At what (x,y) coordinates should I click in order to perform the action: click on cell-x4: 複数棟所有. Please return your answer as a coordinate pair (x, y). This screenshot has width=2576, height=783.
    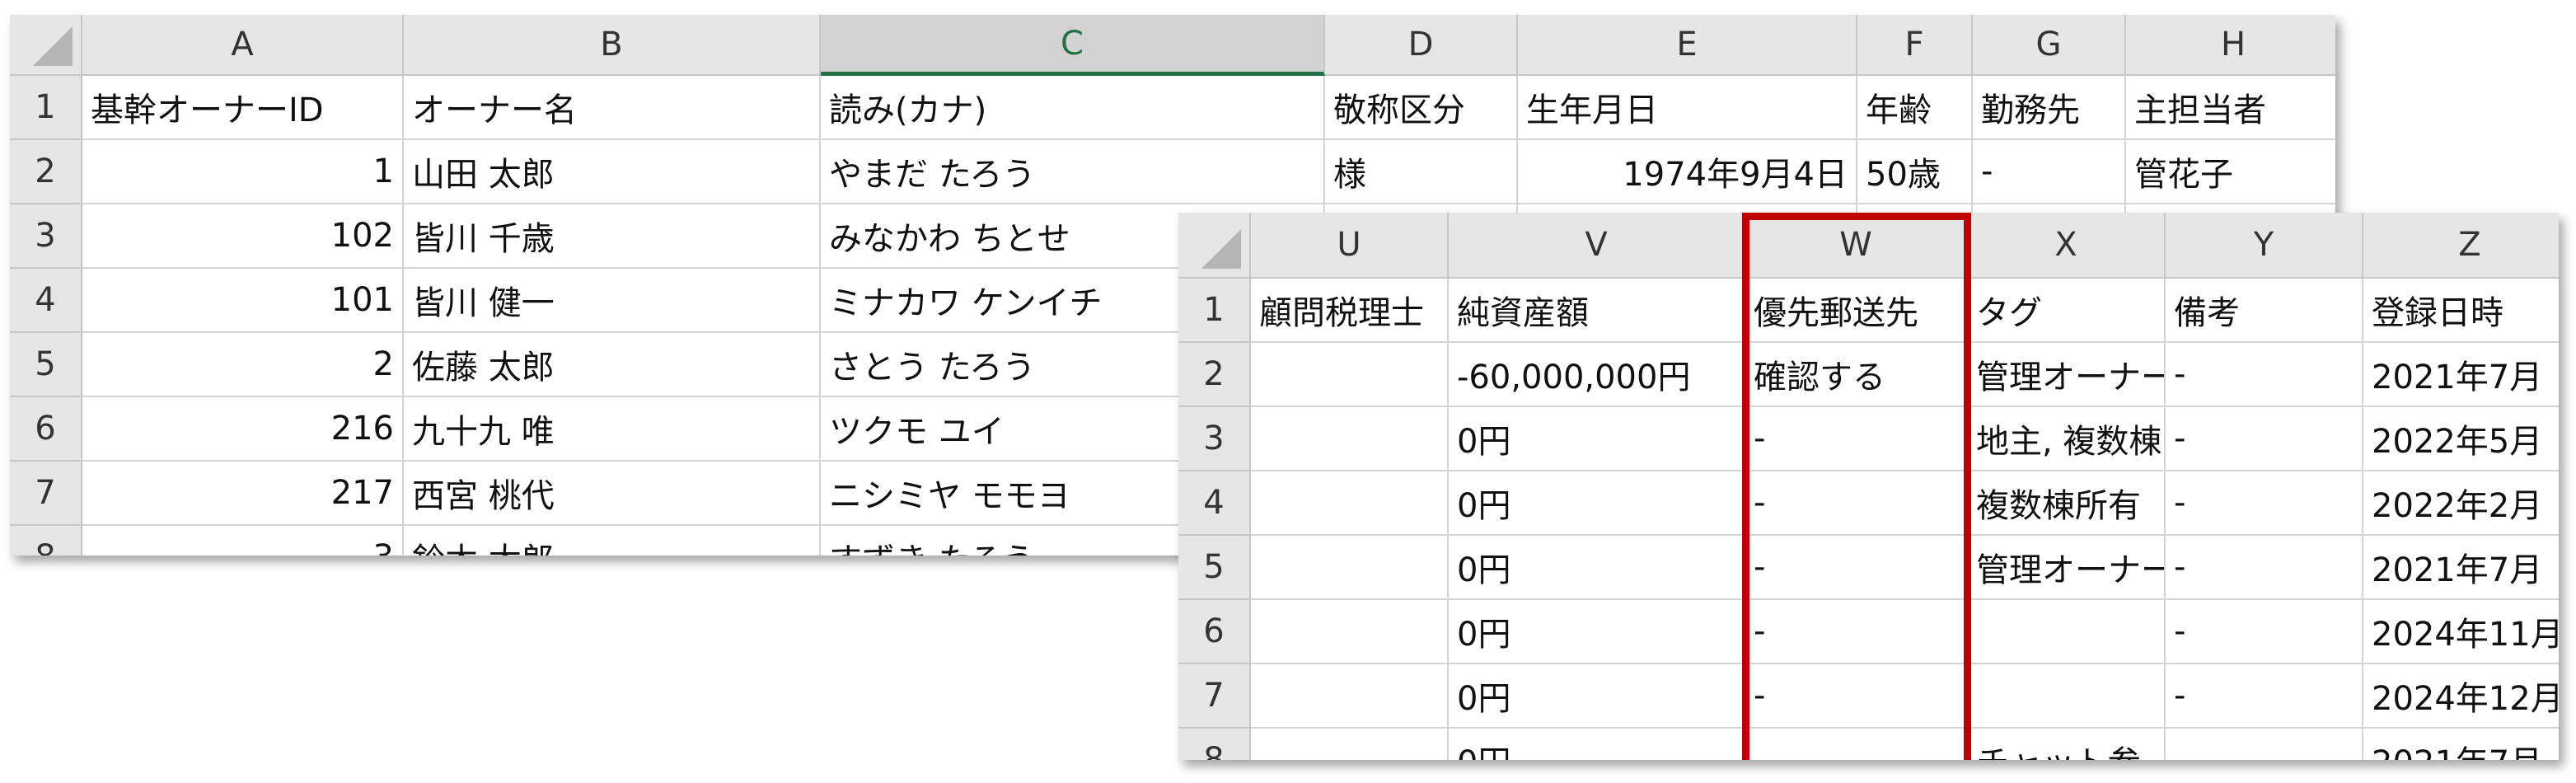
    Looking at the image, I should click on (2067, 504).